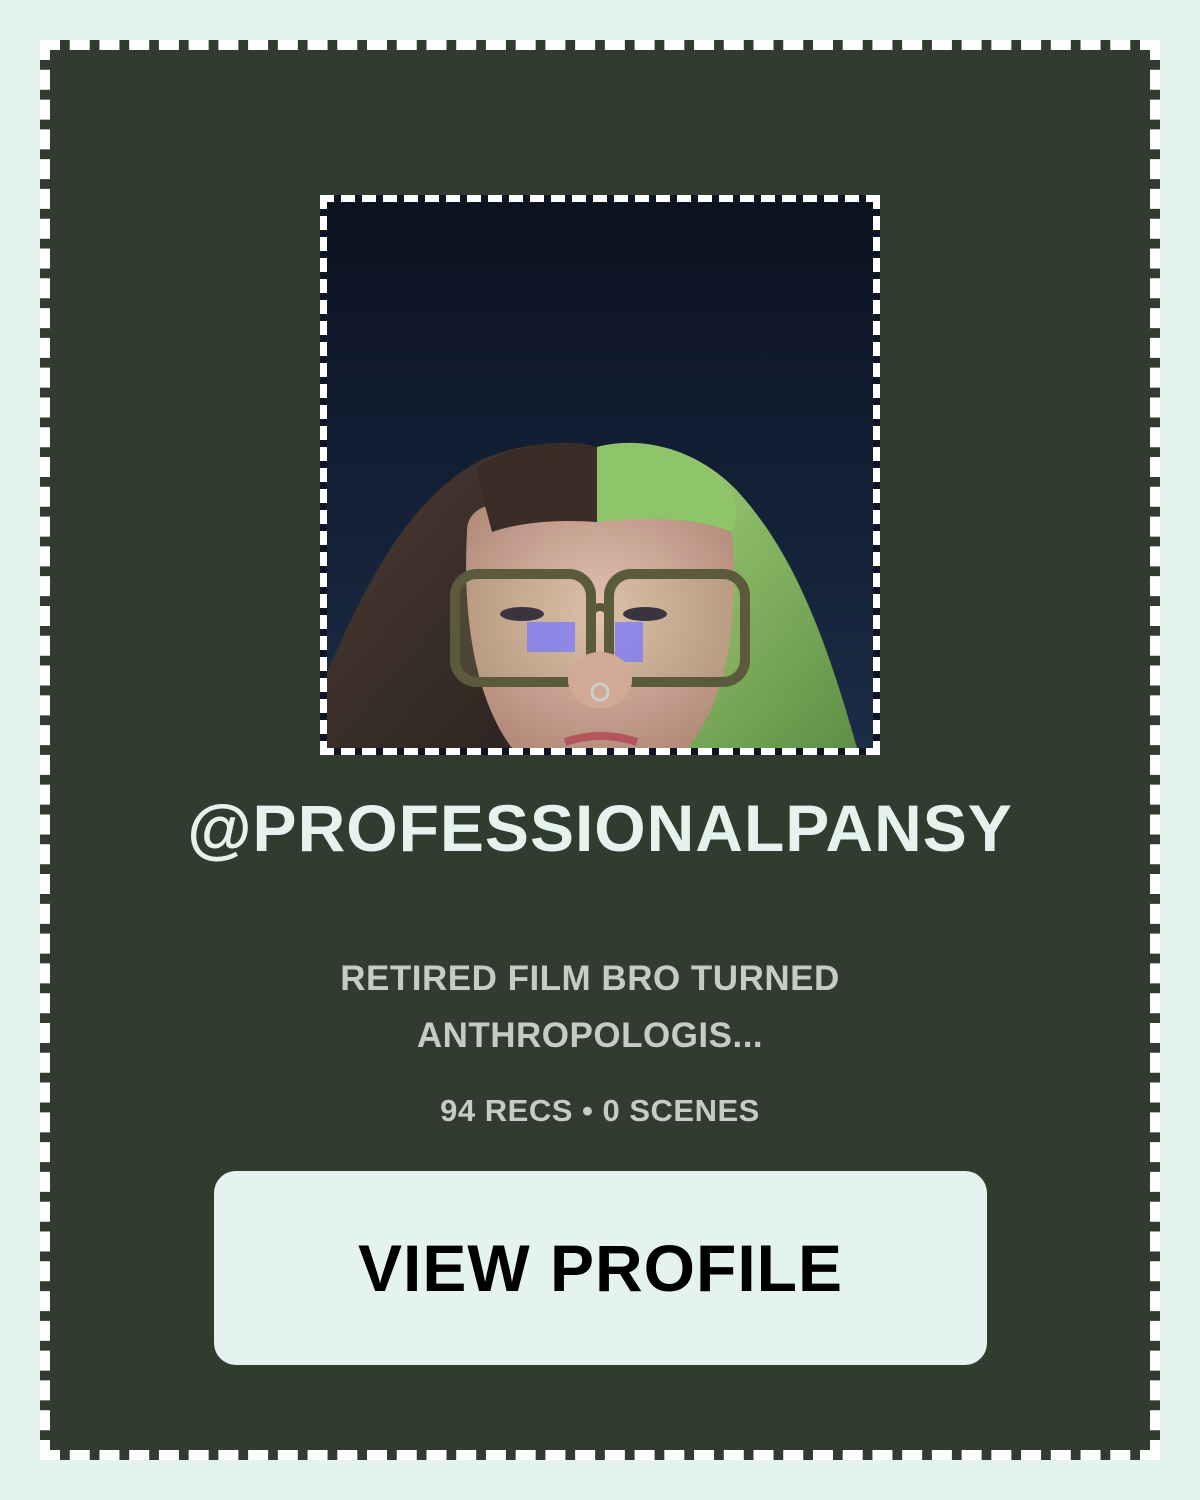 The width and height of the screenshot is (1200, 1500). Describe the element at coordinates (590, 978) in the screenshot. I see `profile-bio-line-1: RETIRED FILM BRO TURNED` at that location.